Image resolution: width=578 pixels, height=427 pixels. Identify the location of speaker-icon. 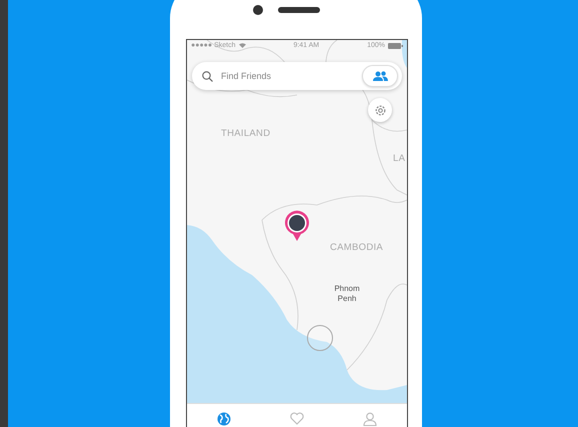
(299, 10).